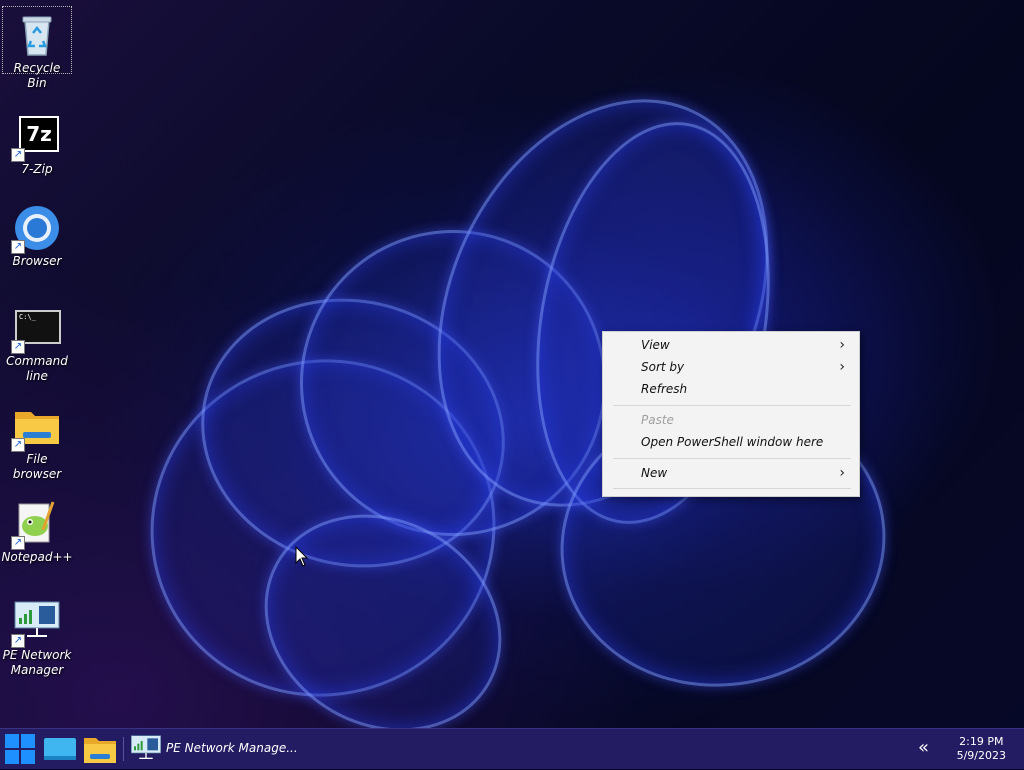  Describe the element at coordinates (36, 427) in the screenshot. I see `folder-icon: ↗` at that location.